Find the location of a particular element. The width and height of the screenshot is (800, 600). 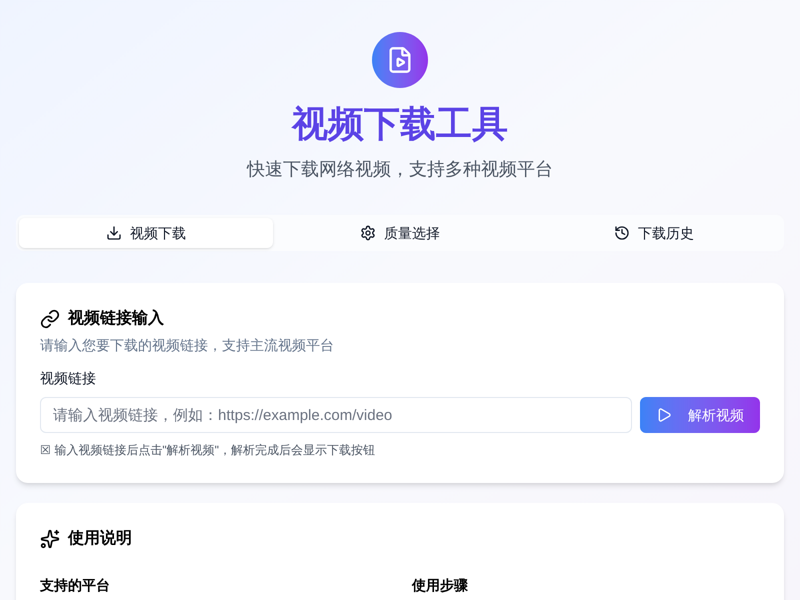

play-icon is located at coordinates (664, 415).